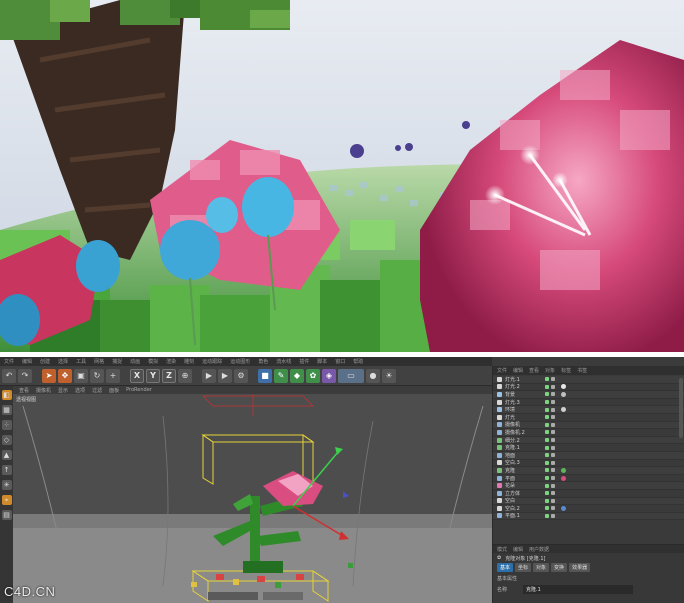 This screenshot has width=684, height=603. What do you see at coordinates (518, 370) in the screenshot?
I see `om-menu-edit: 编辑` at bounding box center [518, 370].